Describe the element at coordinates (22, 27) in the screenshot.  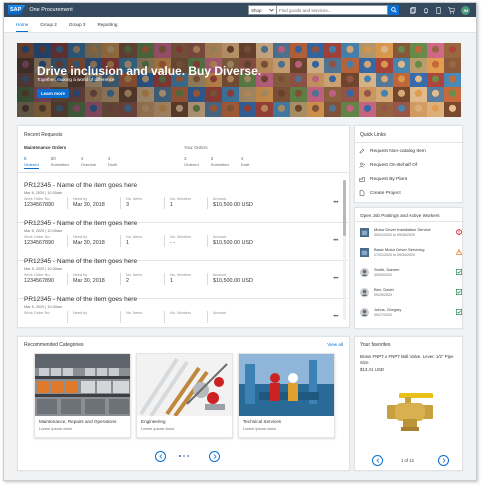
I see `tab-home: Home` at that location.